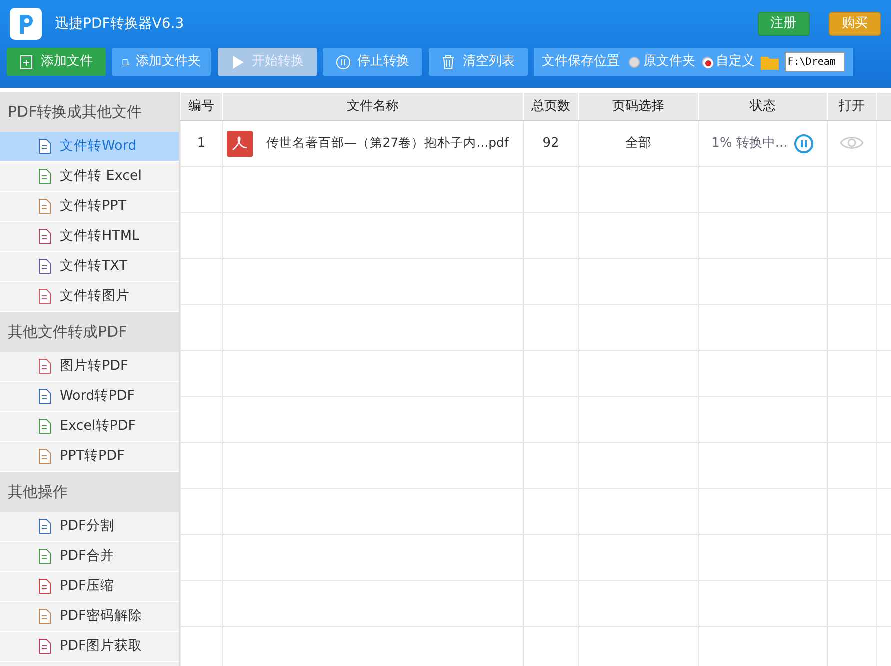 The image size is (891, 666). I want to click on pdf-file-icon, so click(240, 143).